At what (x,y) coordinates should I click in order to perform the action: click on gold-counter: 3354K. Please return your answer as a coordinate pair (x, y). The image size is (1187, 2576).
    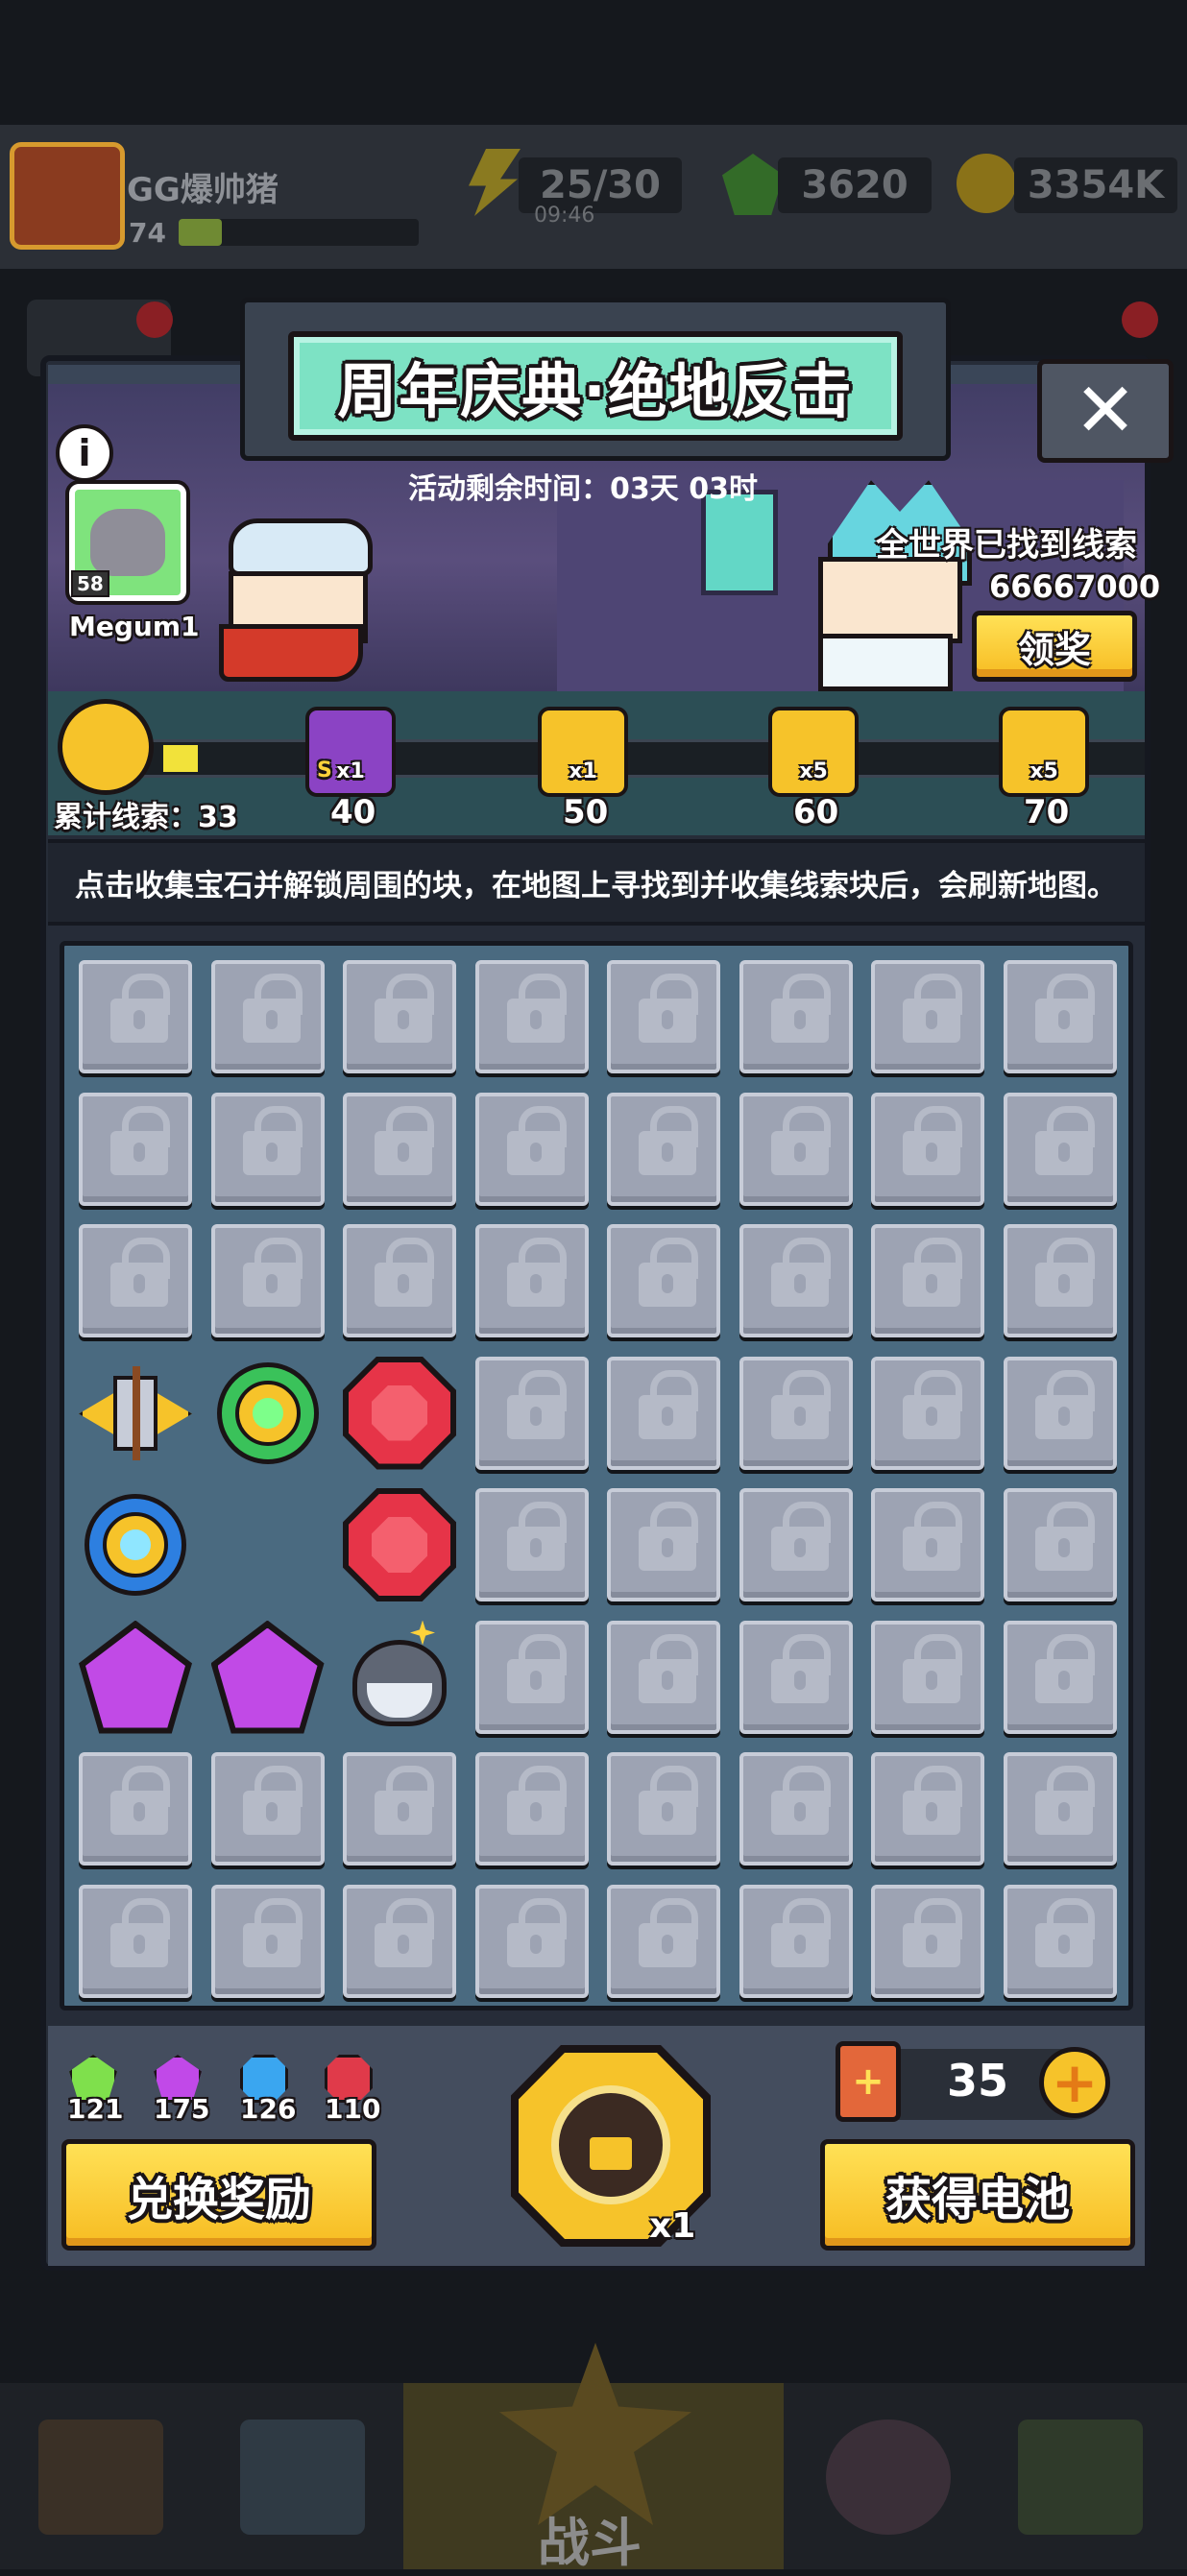
    Looking at the image, I should click on (1095, 185).